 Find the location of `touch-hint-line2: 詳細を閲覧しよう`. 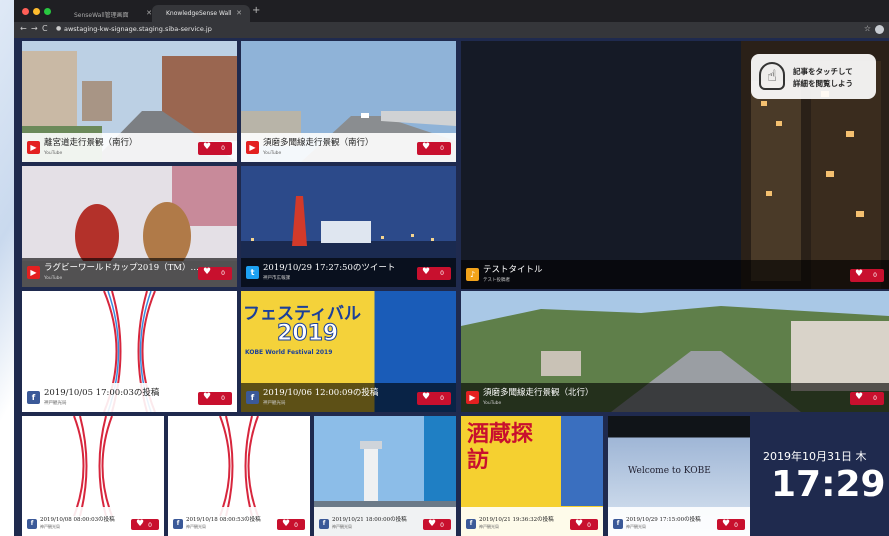

touch-hint-line2: 詳細を閲覧しよう is located at coordinates (823, 83).